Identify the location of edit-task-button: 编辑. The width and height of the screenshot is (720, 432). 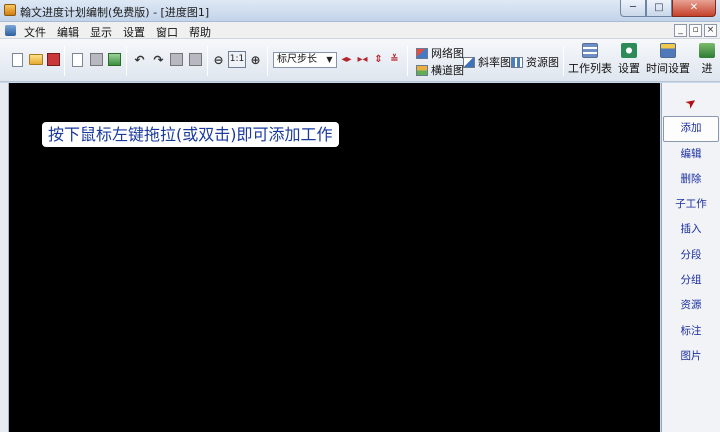
(691, 154).